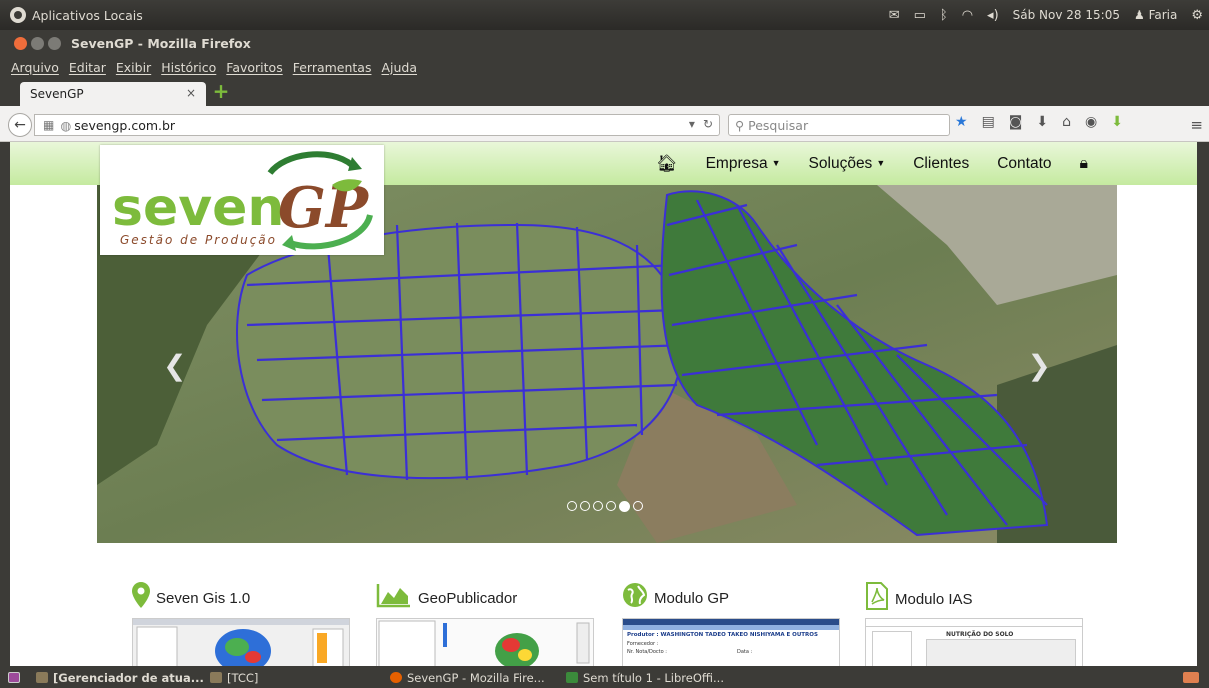 Image resolution: width=1209 pixels, height=688 pixels. What do you see at coordinates (643, 644) in the screenshot?
I see `thumb-gp-supplier: Fornecedor :` at bounding box center [643, 644].